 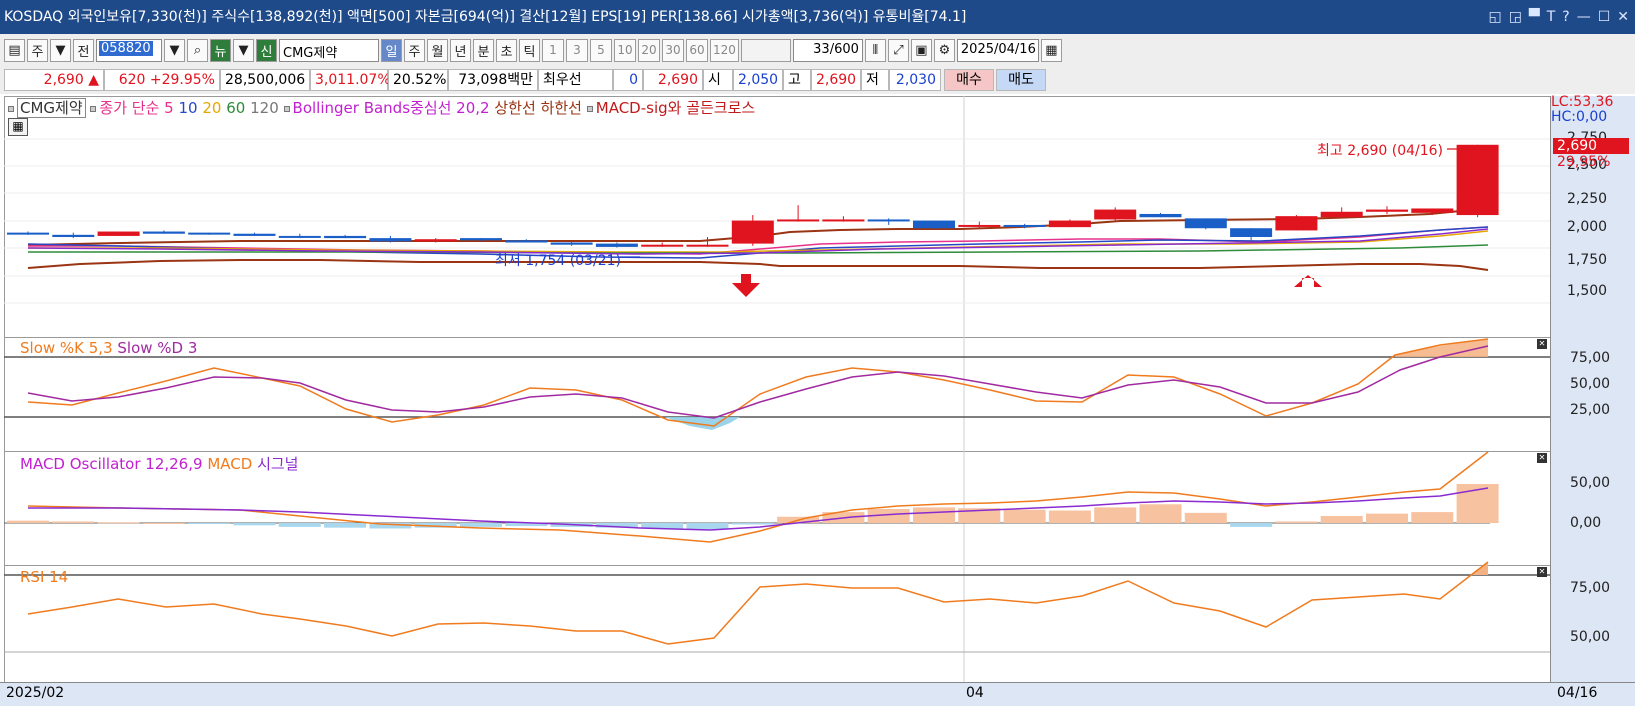 I want to click on candle-icon: ⫴, so click(x=875, y=50).